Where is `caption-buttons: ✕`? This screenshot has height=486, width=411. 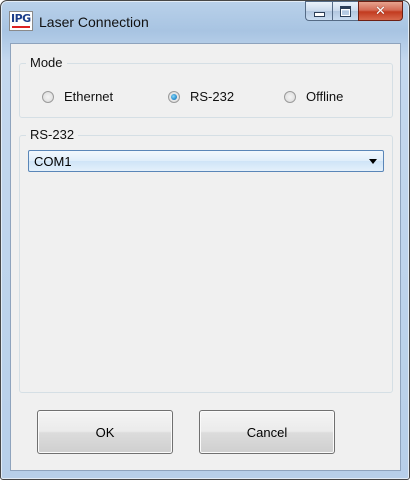 caption-buttons: ✕ is located at coordinates (354, 11).